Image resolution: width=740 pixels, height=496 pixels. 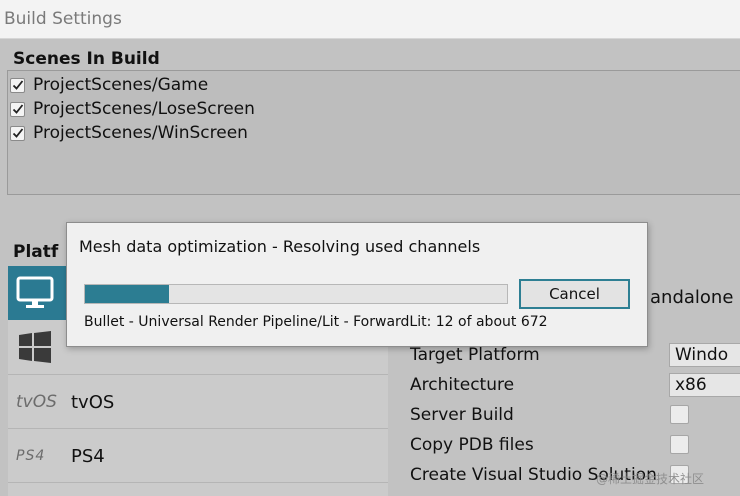 What do you see at coordinates (144, 109) in the screenshot?
I see `scene-label: ProjectScenes/LoseScreen` at bounding box center [144, 109].